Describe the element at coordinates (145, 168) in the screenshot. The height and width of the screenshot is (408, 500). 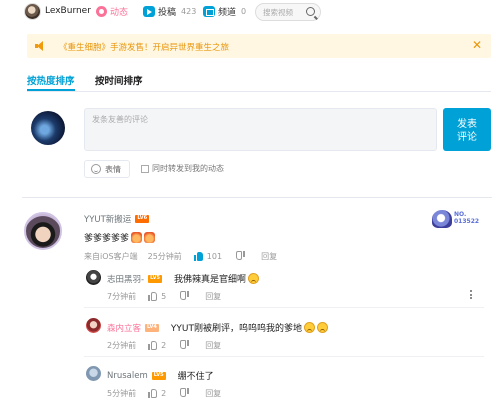
I see `repost-checkbox` at that location.